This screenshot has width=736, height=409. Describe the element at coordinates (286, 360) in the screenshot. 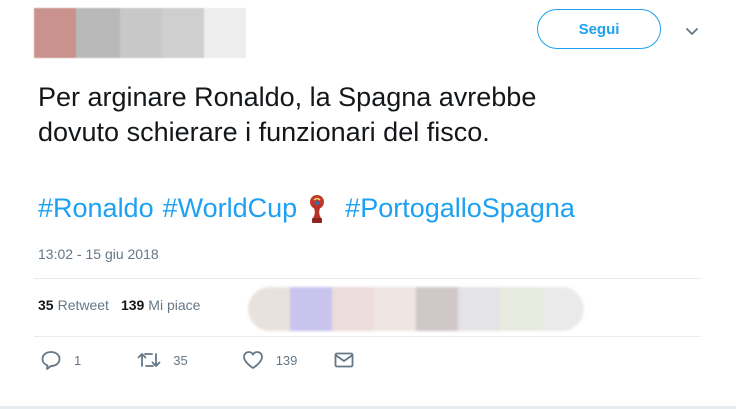

I see `like-count: 139` at that location.